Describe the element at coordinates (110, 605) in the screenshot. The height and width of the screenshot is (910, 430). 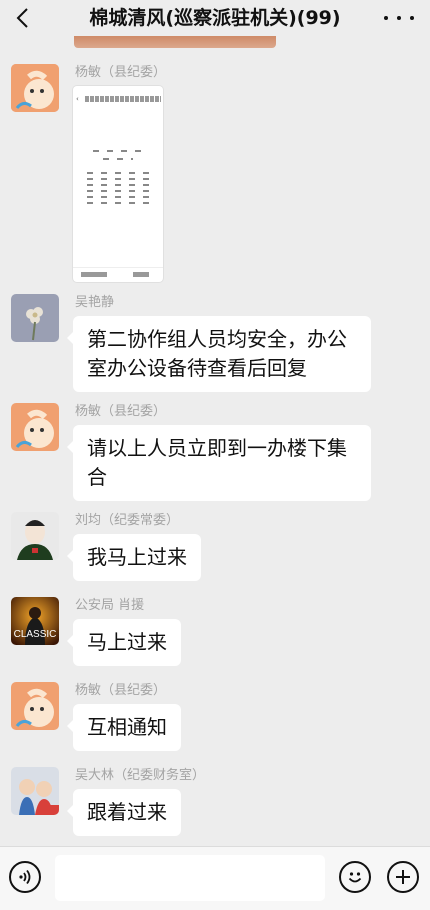
I see `sender-name: 公安局 肖援` at that location.